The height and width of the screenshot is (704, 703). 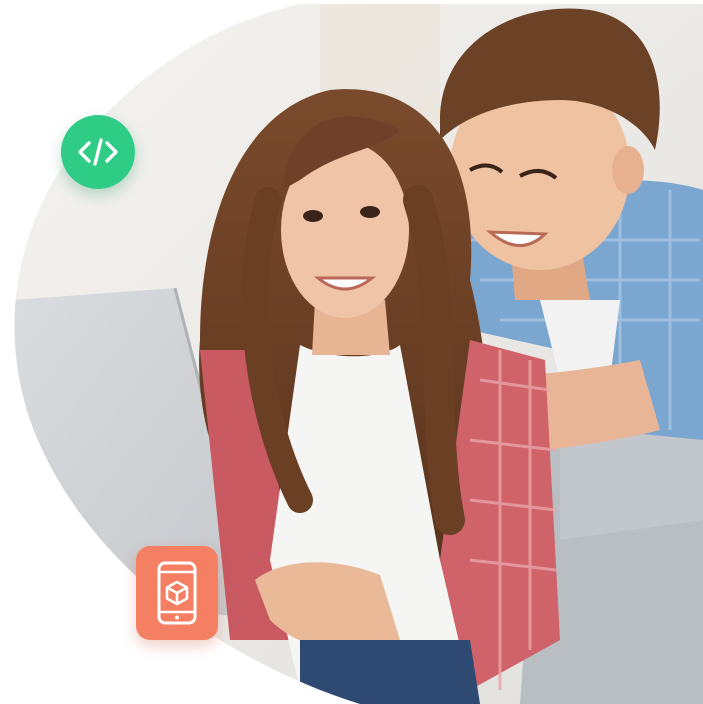 I want to click on code-badge, so click(x=98, y=152).